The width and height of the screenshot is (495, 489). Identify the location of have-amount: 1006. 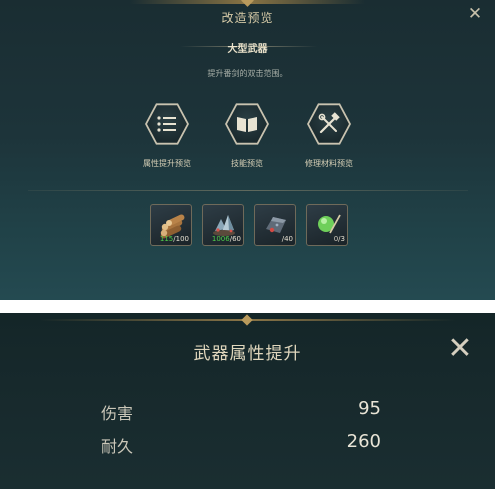
(220, 239).